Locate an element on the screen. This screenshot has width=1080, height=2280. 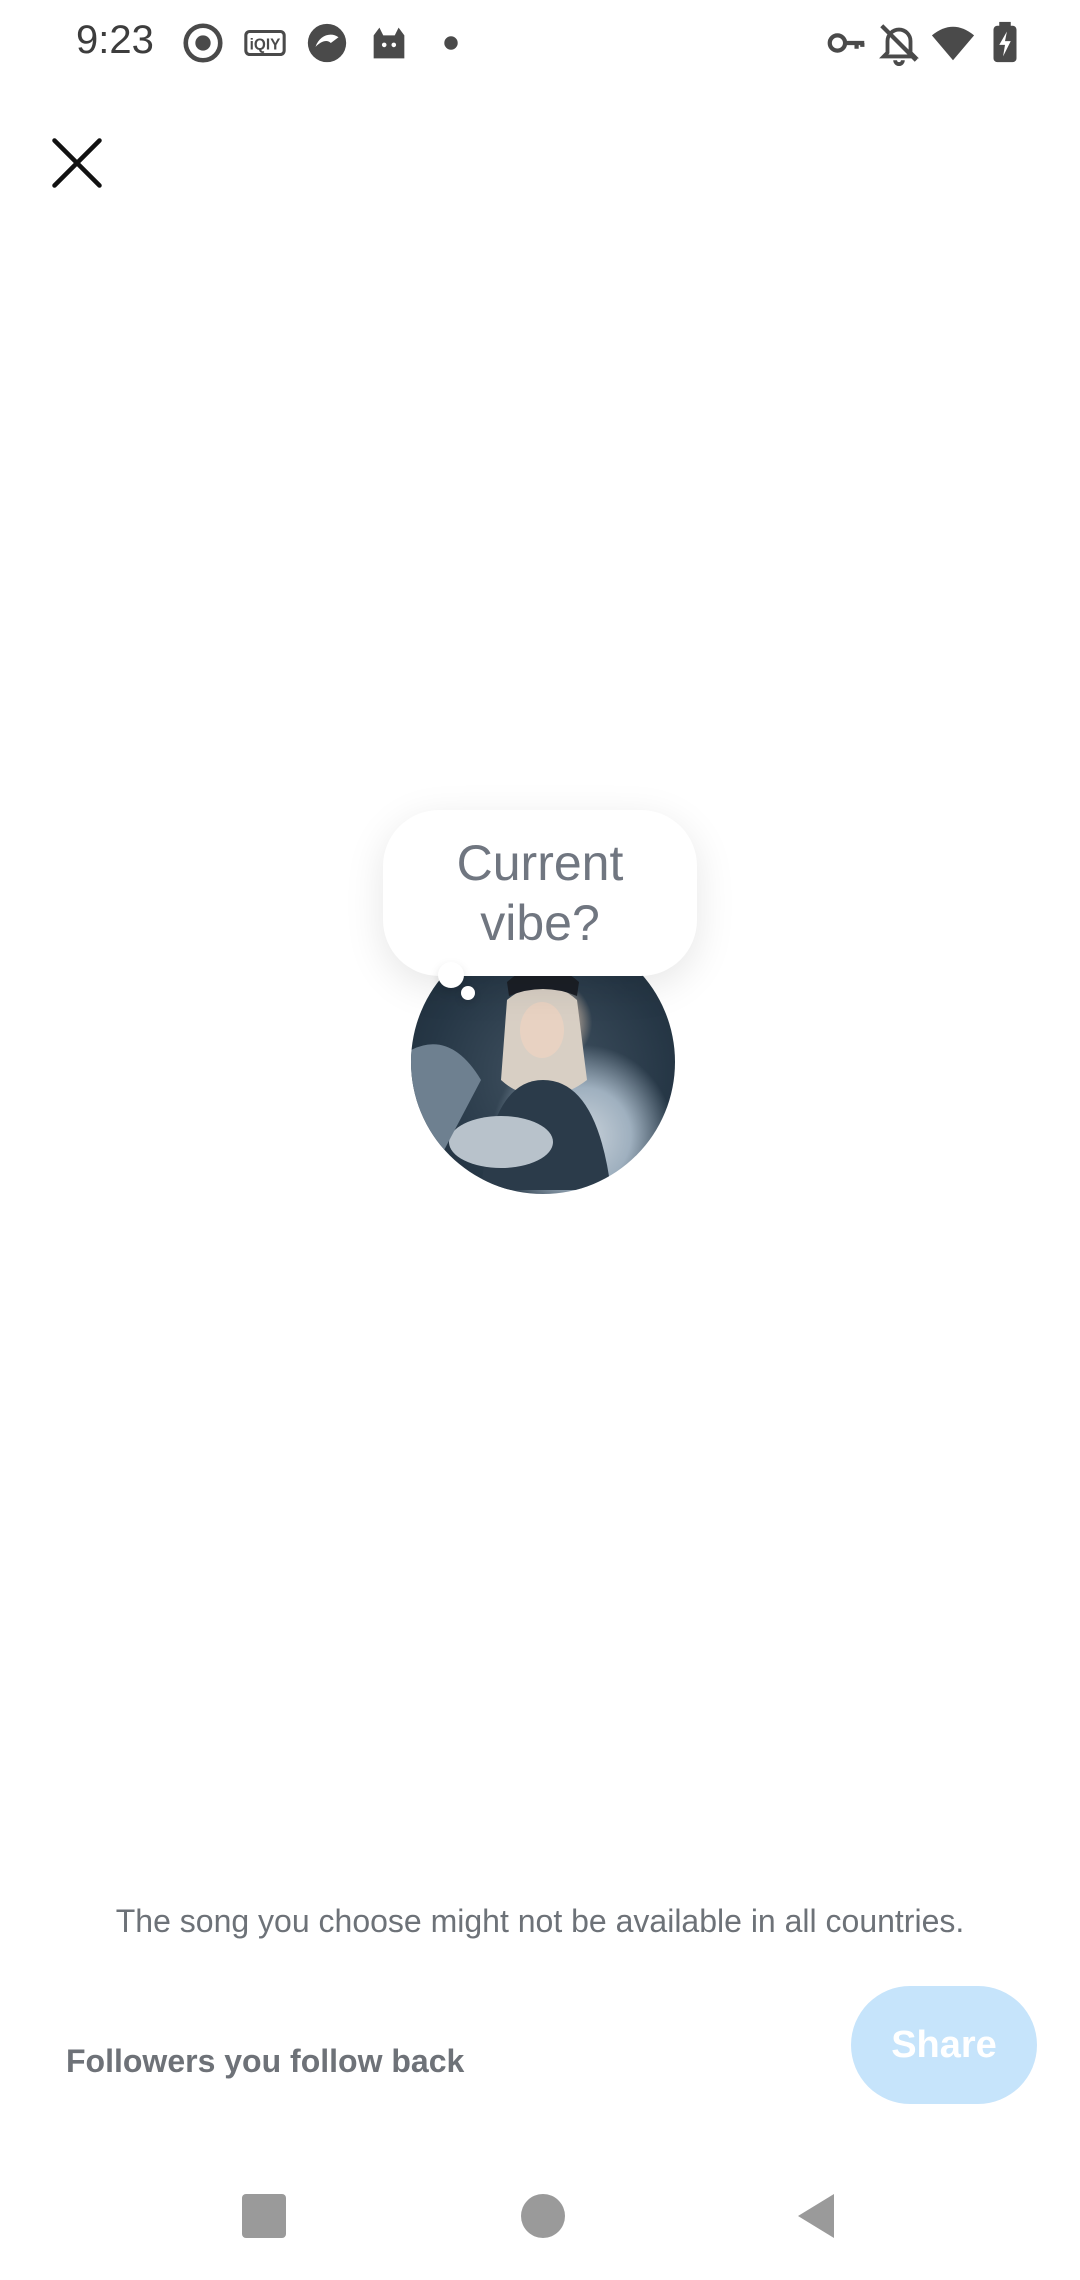
system-nav-bar is located at coordinates (540, 2220).